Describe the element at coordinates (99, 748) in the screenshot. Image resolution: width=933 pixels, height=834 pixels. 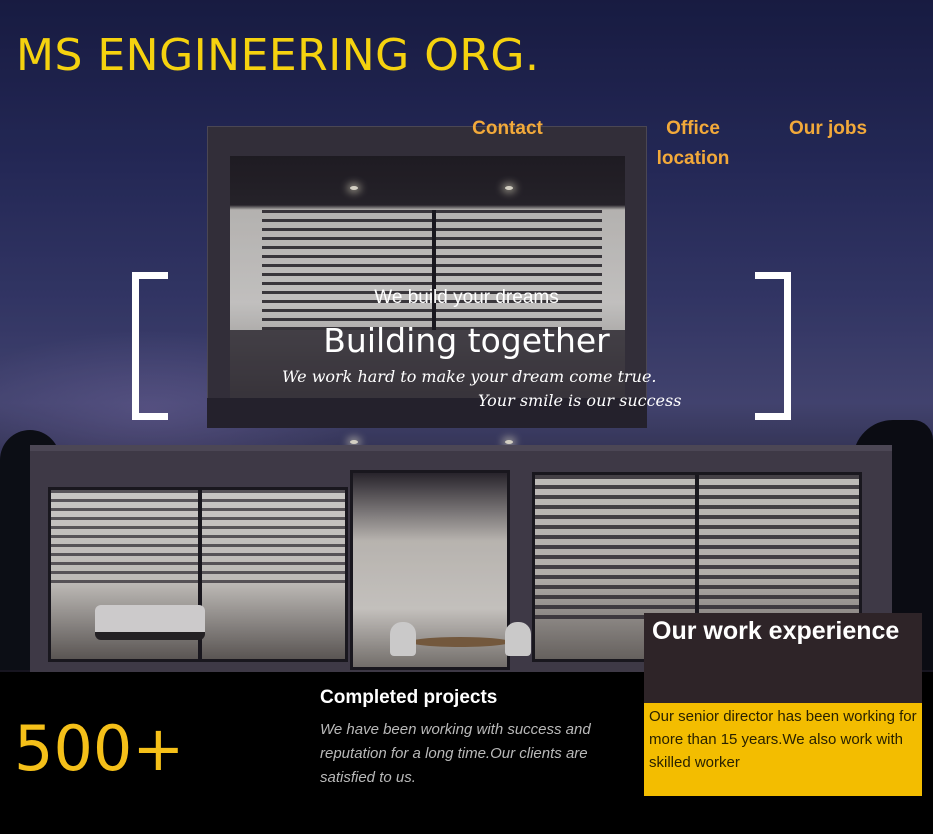
I see `projects-count: 500+` at that location.